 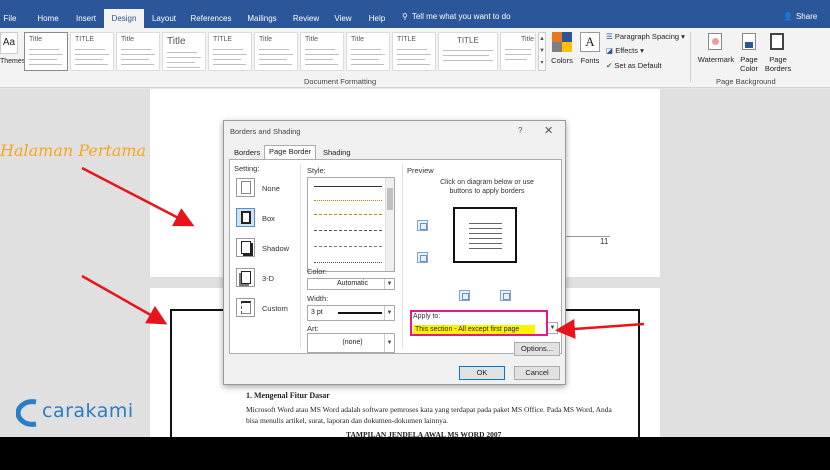 I want to click on arrow-to-first-page, so click(x=138, y=196).